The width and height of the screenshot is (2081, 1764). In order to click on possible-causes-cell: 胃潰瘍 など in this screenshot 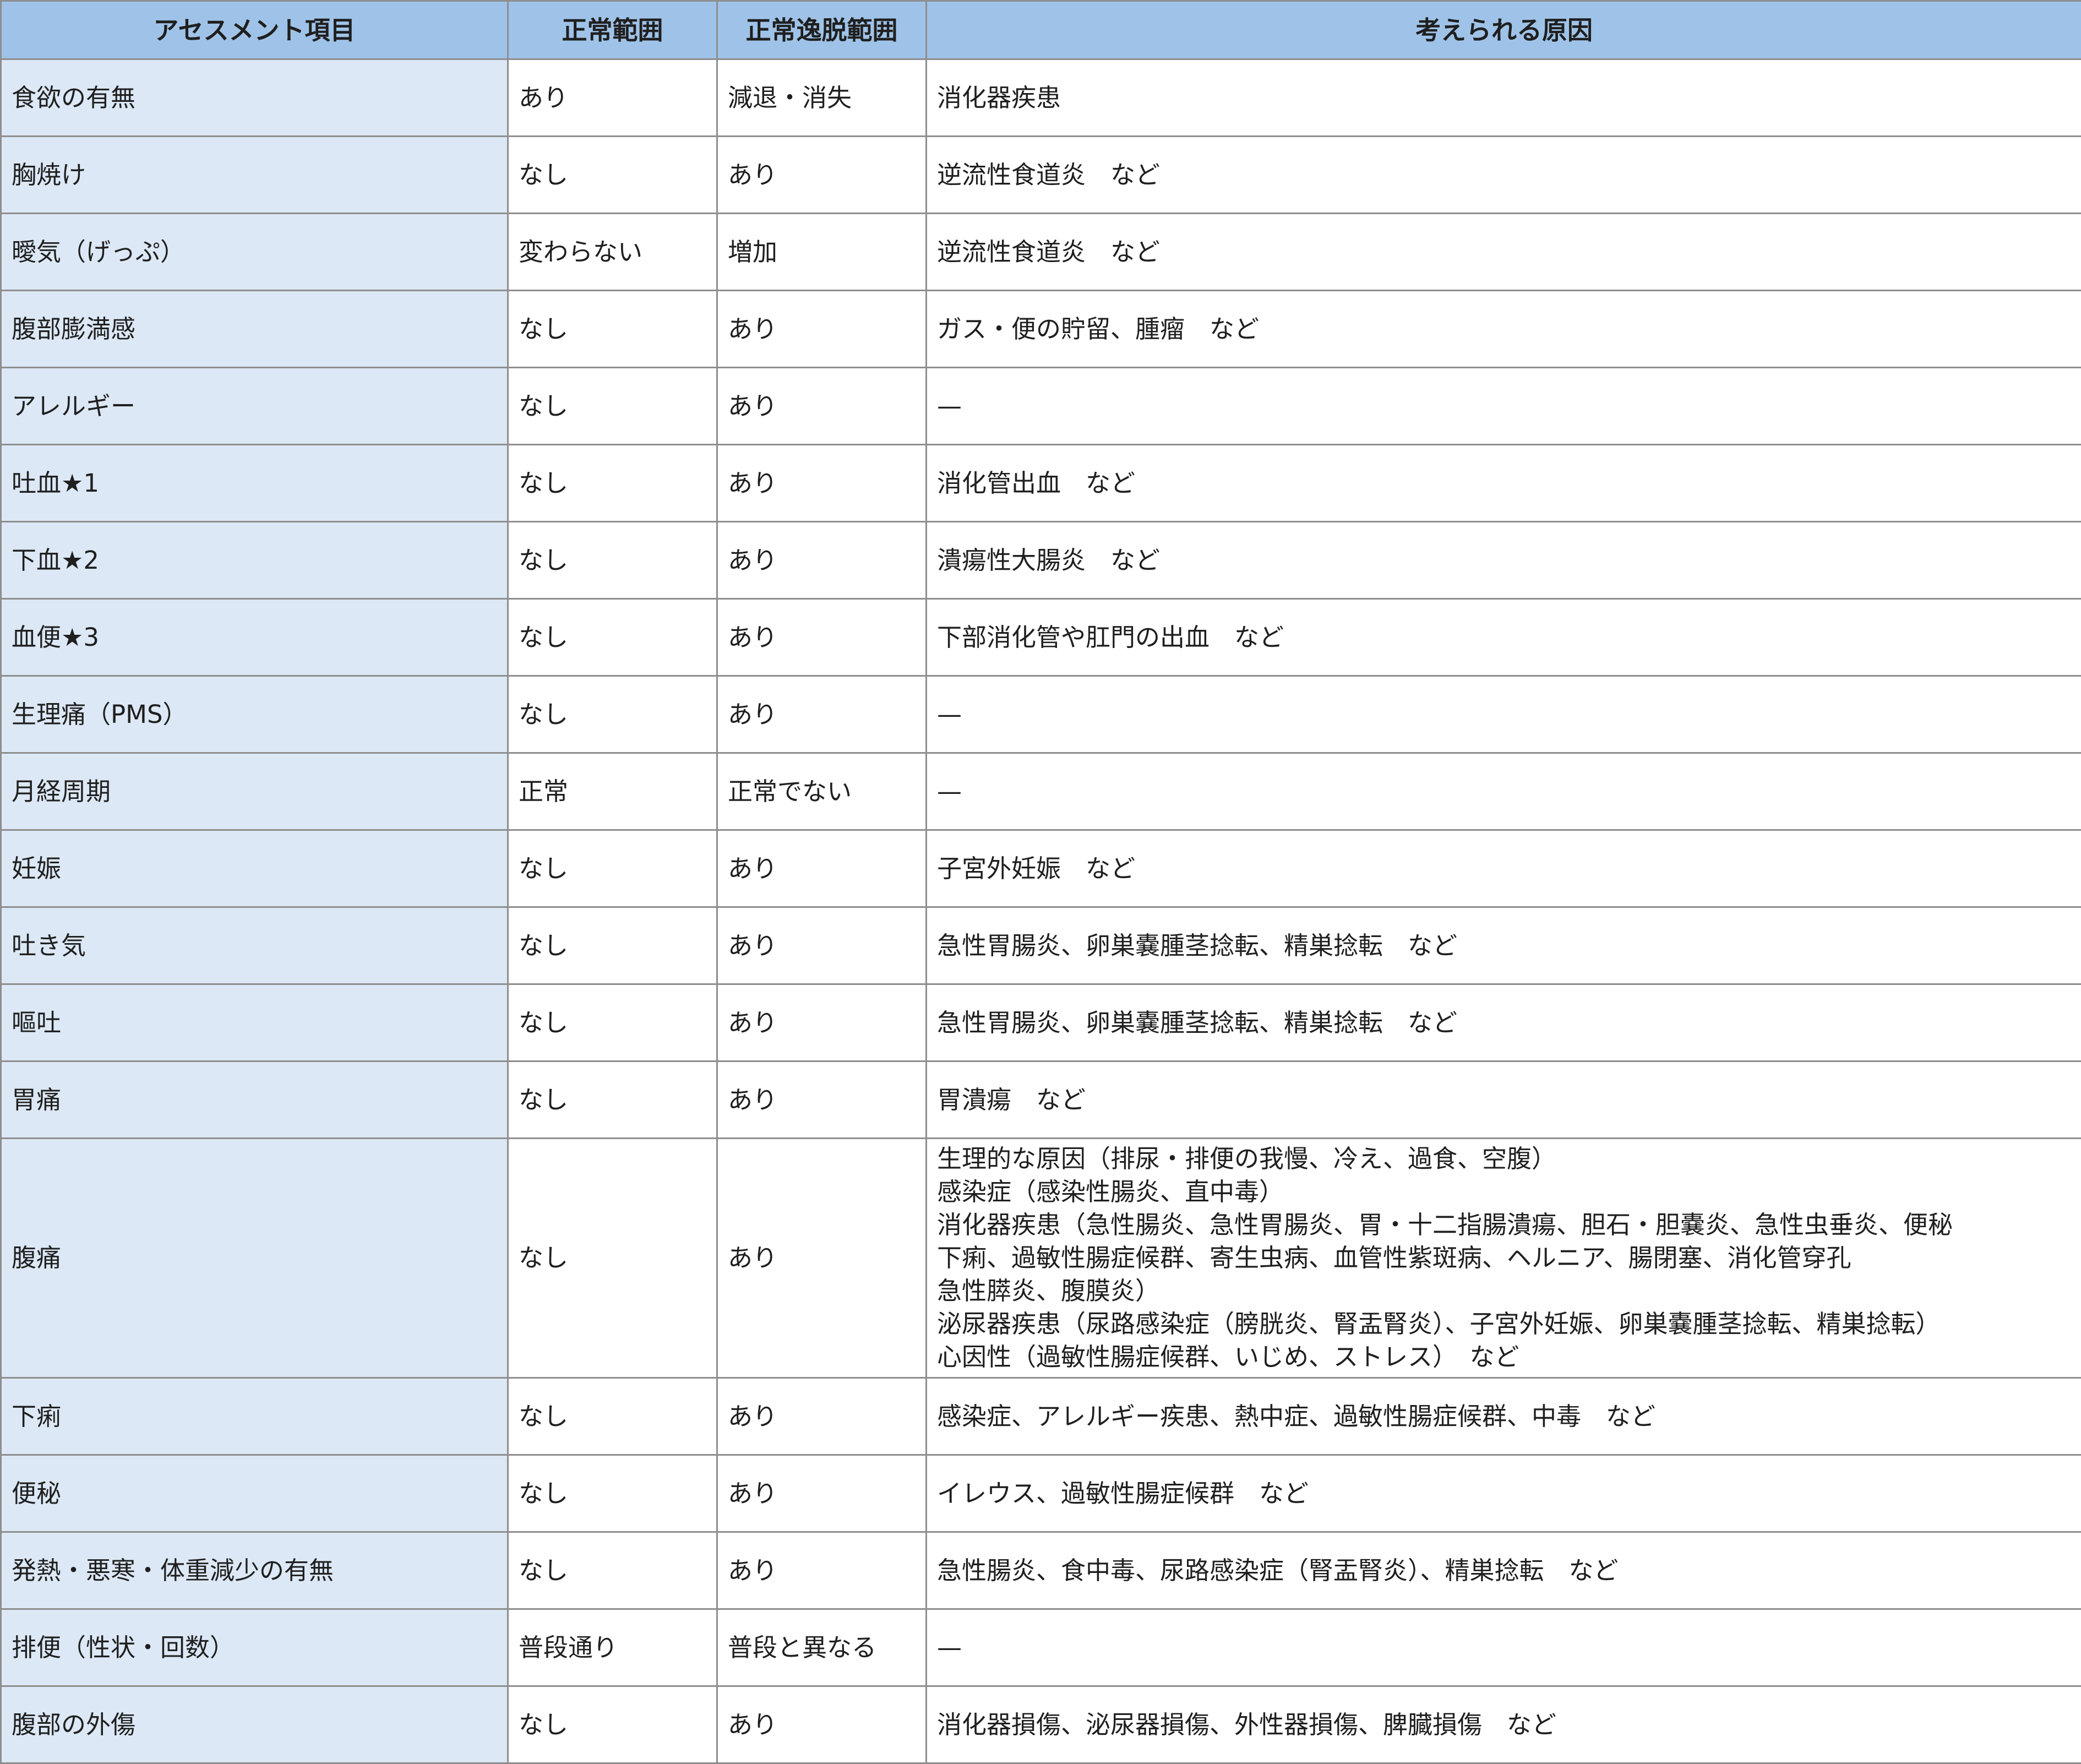, I will do `click(1504, 1100)`.